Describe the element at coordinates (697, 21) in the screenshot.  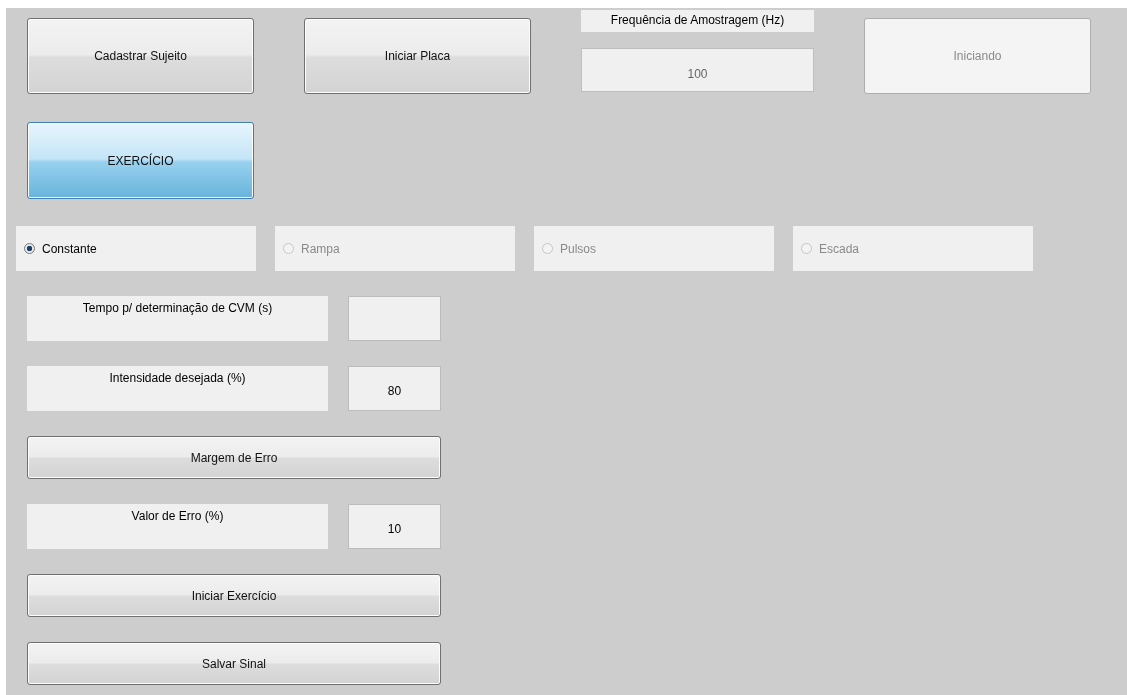
I see `field-label: Frequência de Amostragem (Hz)` at that location.